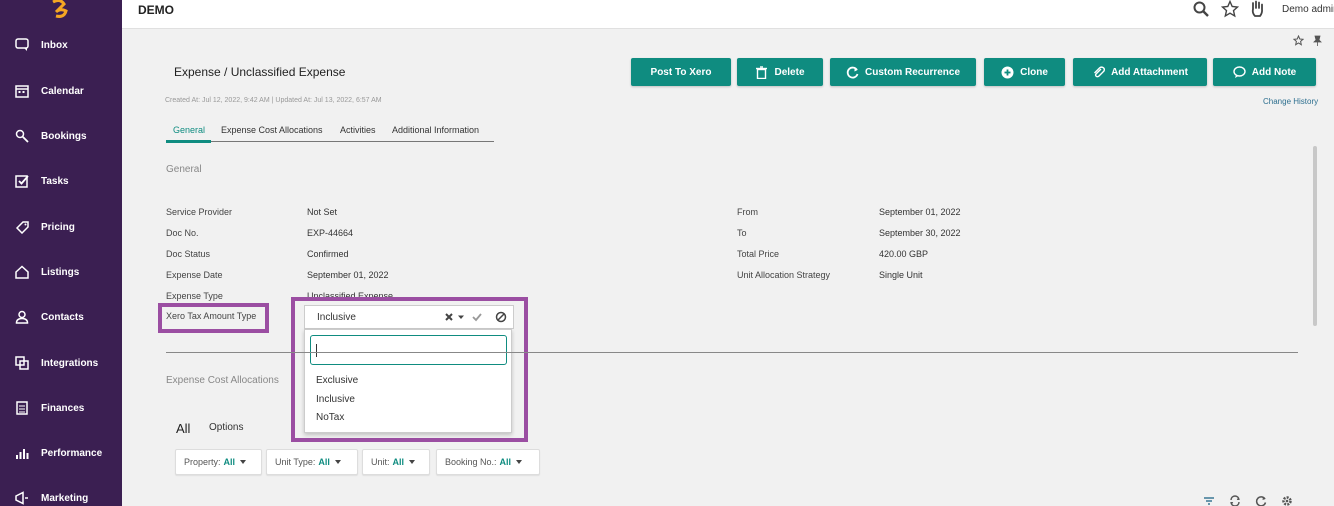 This screenshot has width=1334, height=506. Describe the element at coordinates (64, 136) in the screenshot. I see `sidebar-item-label: Bookings` at that location.